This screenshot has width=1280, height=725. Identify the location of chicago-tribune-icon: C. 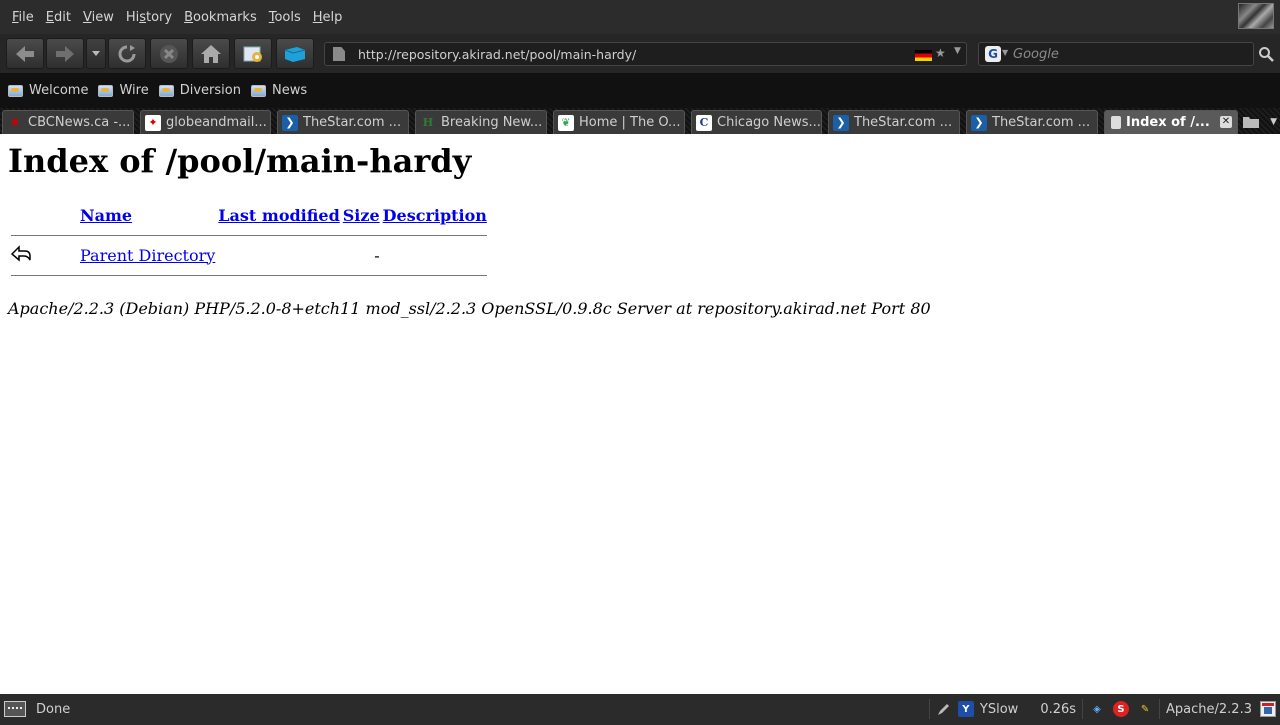
(704, 122).